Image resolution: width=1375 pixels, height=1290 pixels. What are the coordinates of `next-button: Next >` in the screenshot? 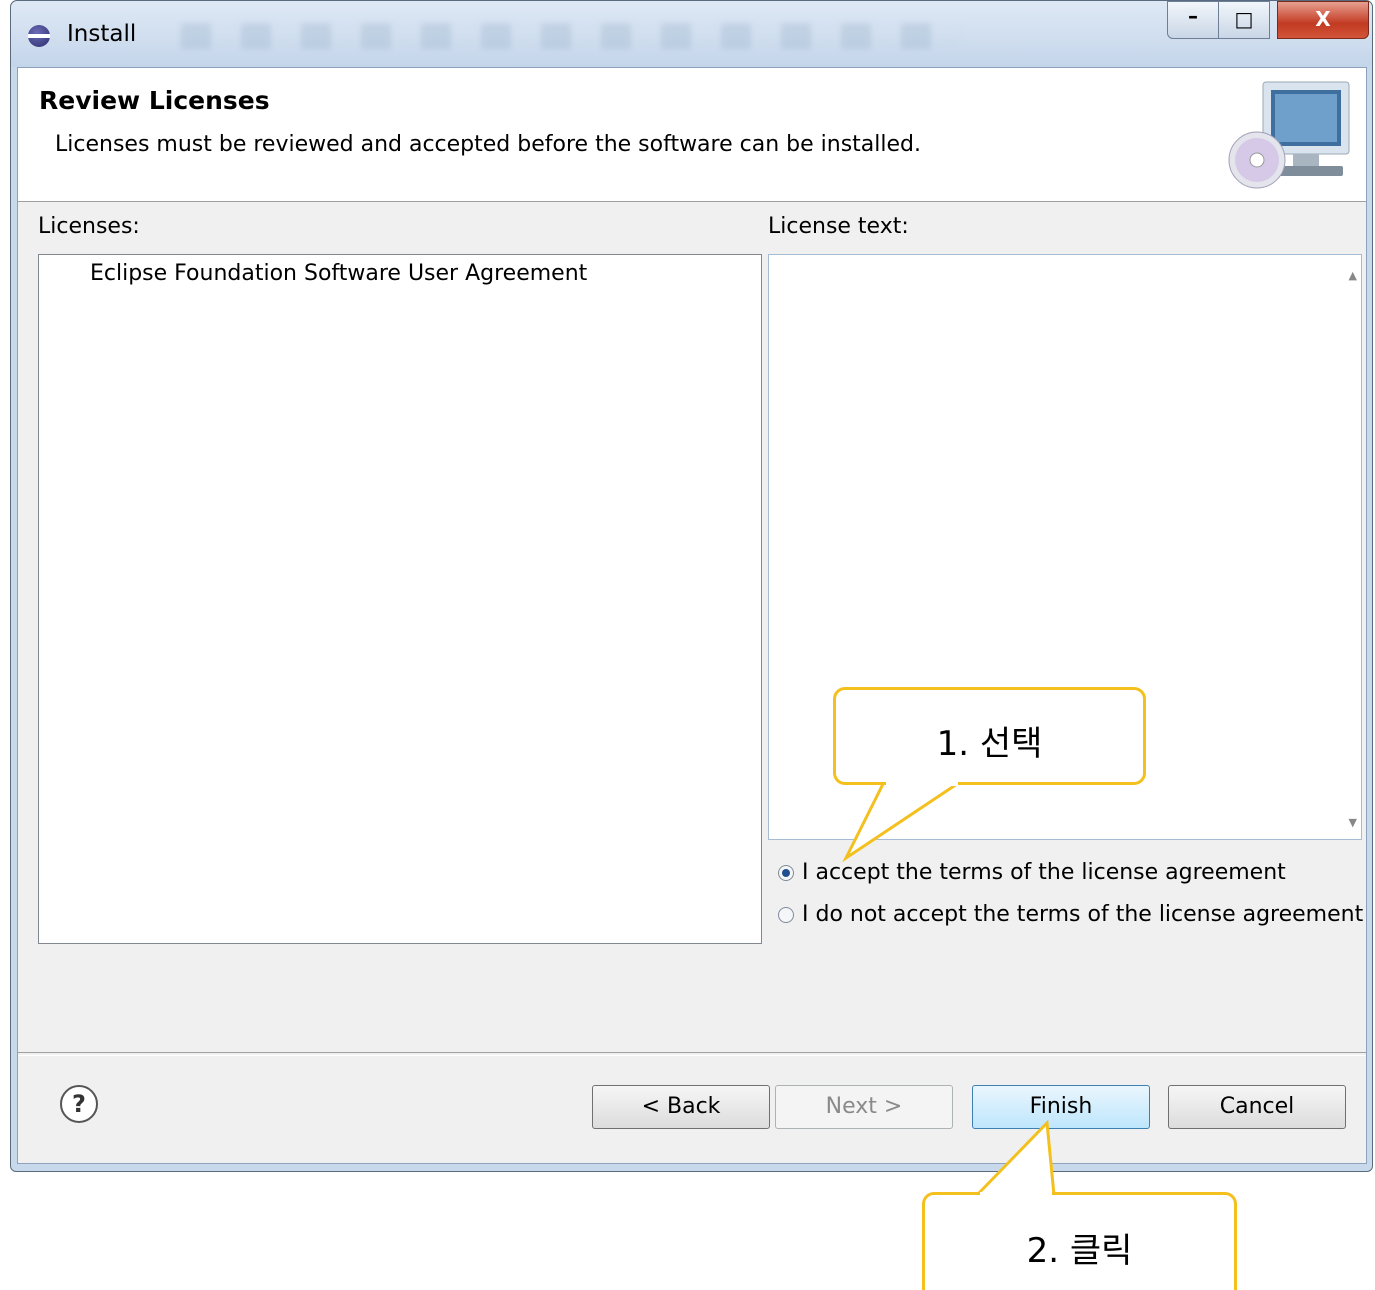 It's located at (864, 1107).